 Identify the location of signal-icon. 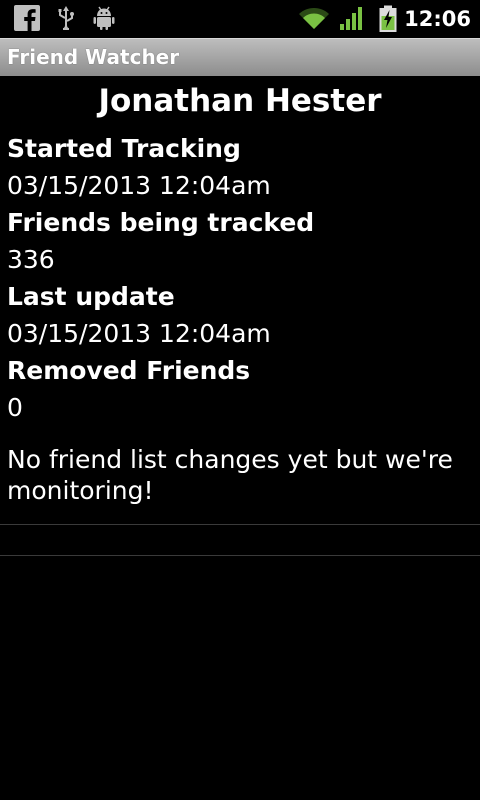
(352, 19).